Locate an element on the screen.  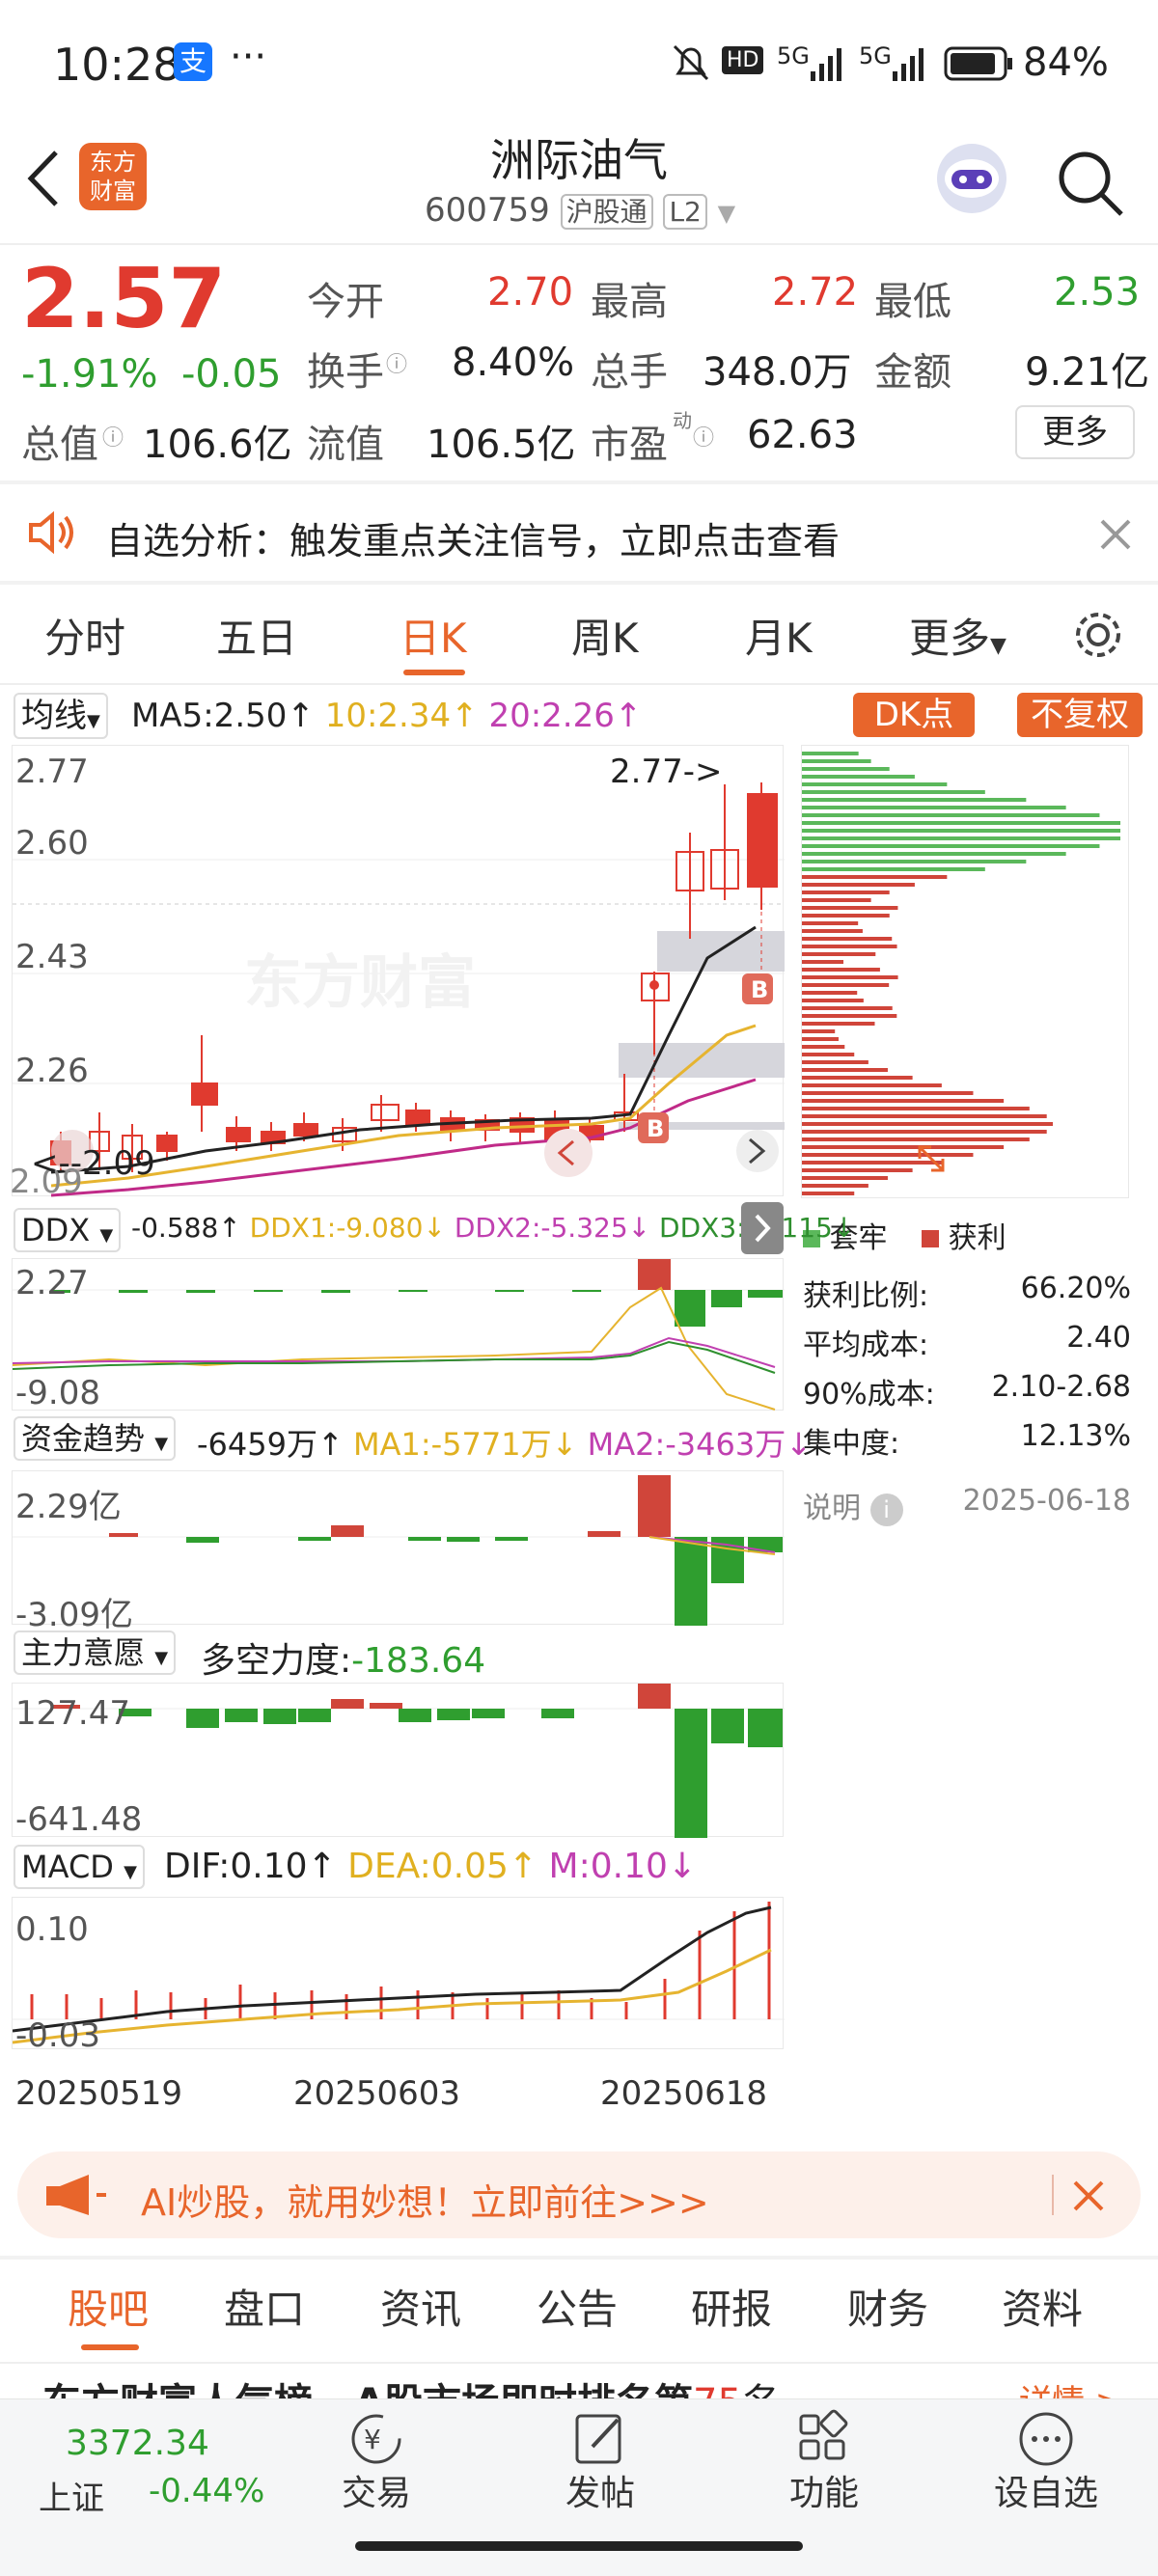
fund-top: 2.29亿 is located at coordinates (68, 1507).